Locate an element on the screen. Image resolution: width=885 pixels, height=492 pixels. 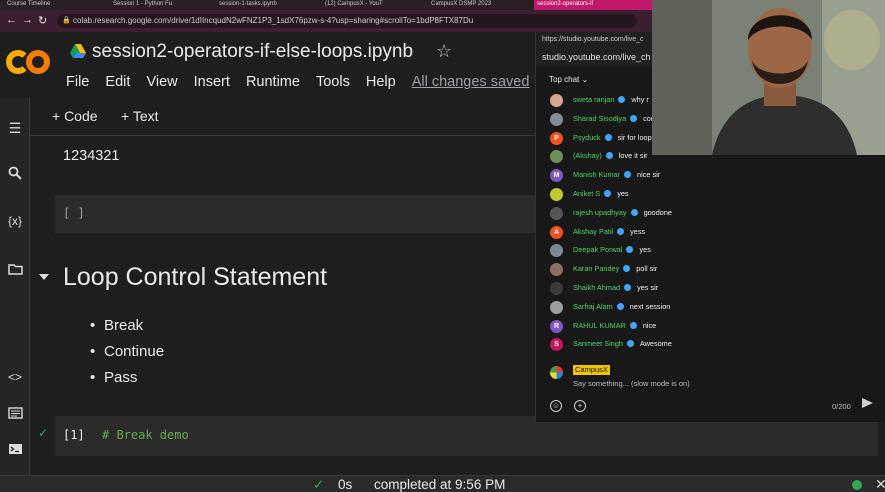
popup-url-full: https://studio.youtube.com/live_c is located at coordinates (593, 39).